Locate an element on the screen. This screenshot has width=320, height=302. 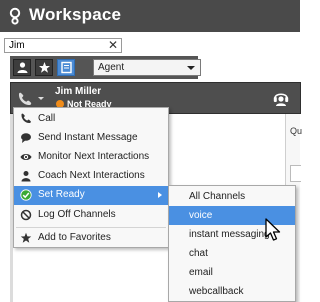
submenu-item-label: chat is located at coordinates (198, 253).